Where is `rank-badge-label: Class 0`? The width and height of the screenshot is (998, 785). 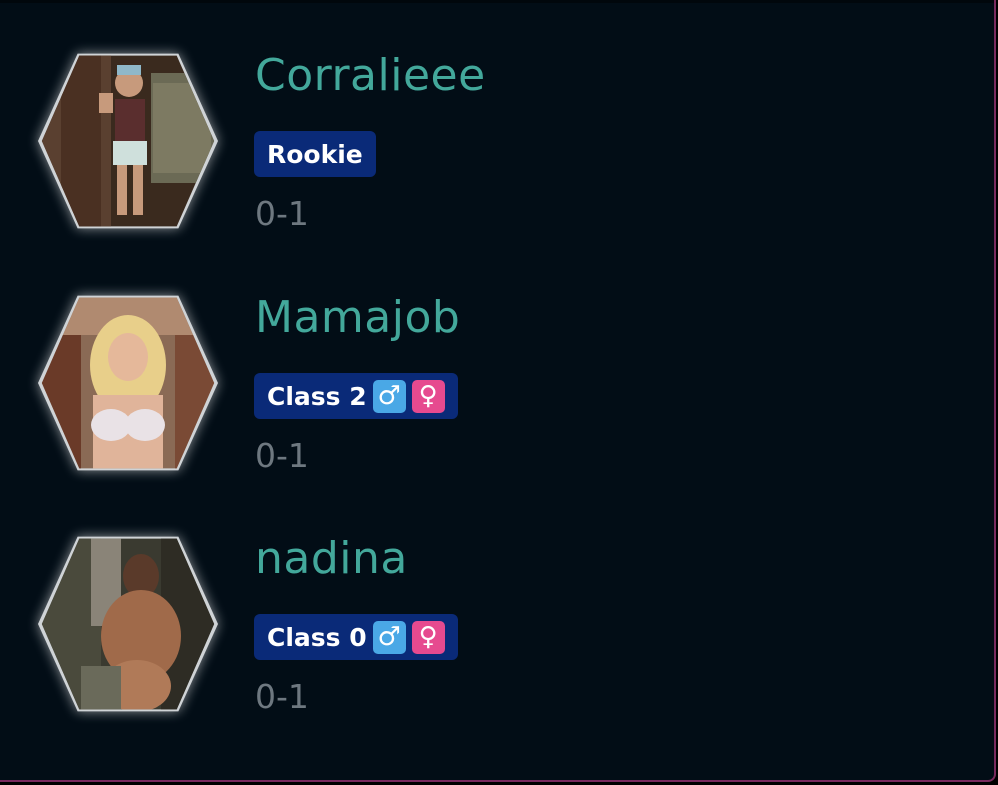
rank-badge-label: Class 0 is located at coordinates (317, 637).